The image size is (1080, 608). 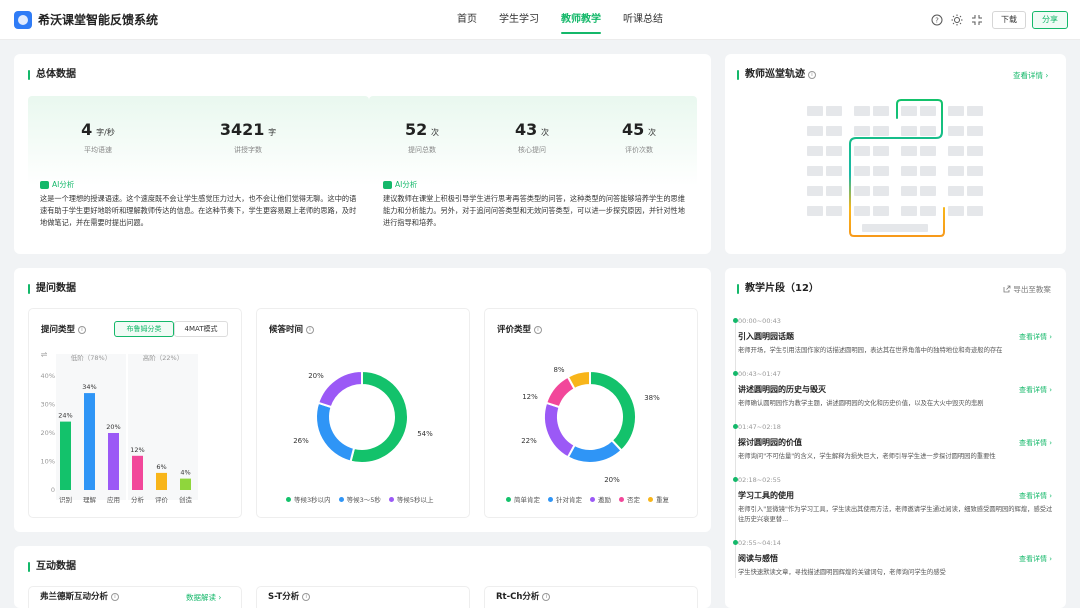 I want to click on legend-item: 否定, so click(x=629, y=499).